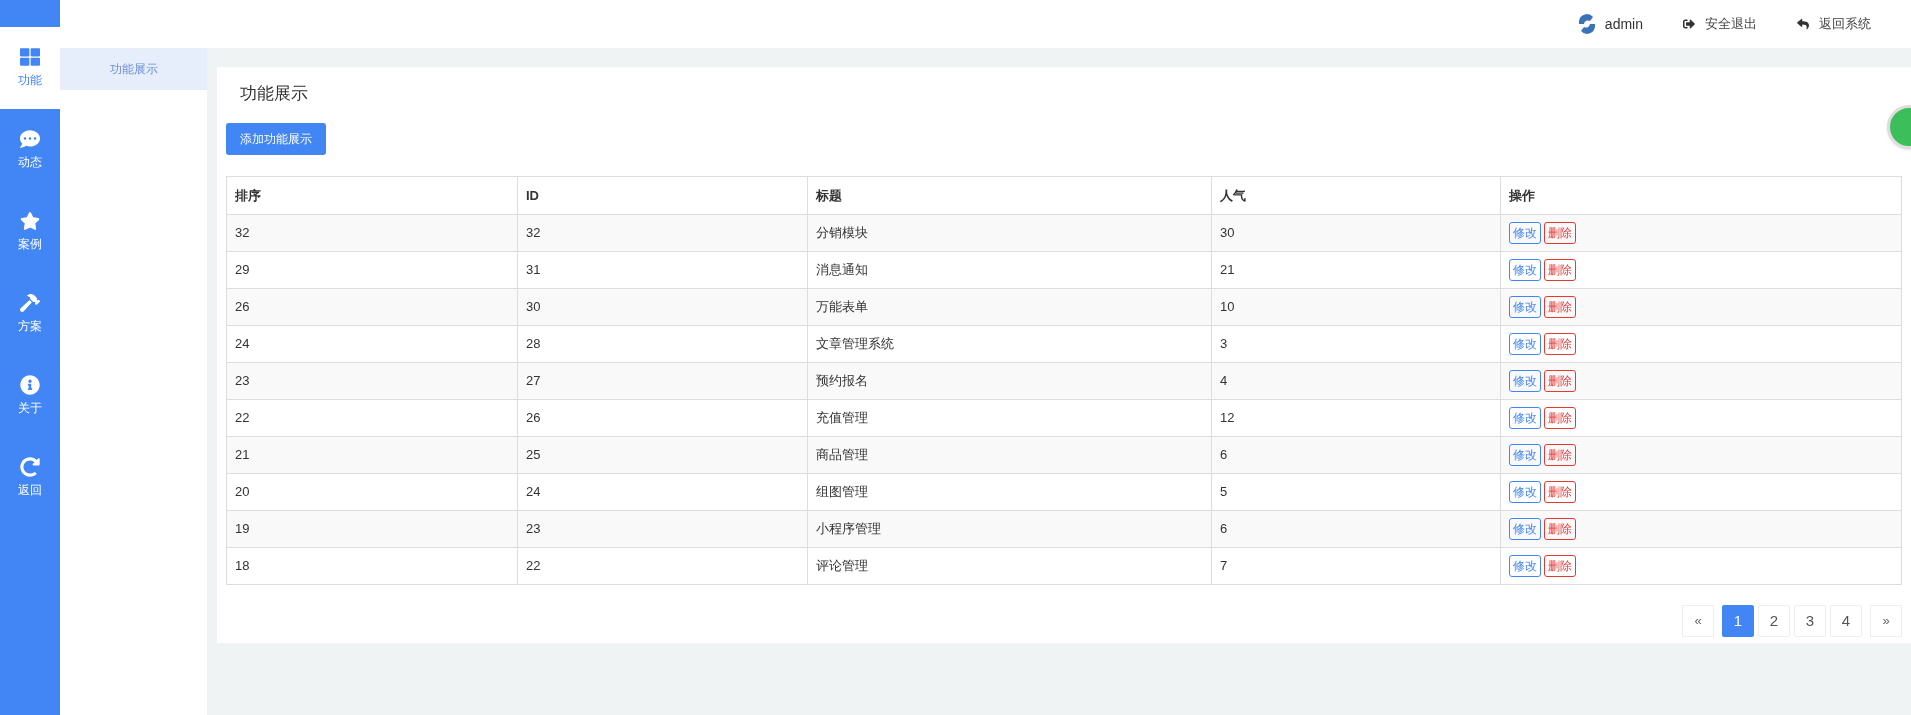  Describe the element at coordinates (372, 566) in the screenshot. I see `table-cell: 18` at that location.